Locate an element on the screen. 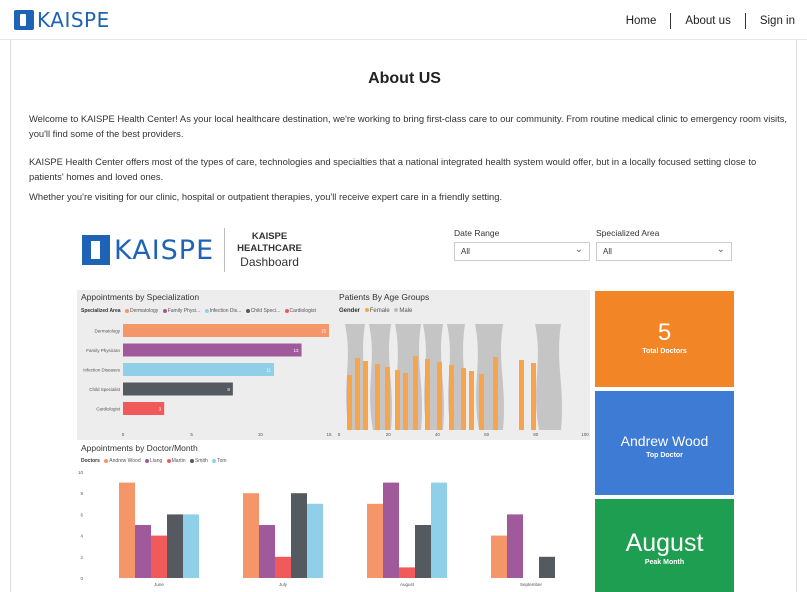  x-tick-label: 15 is located at coordinates (329, 434).